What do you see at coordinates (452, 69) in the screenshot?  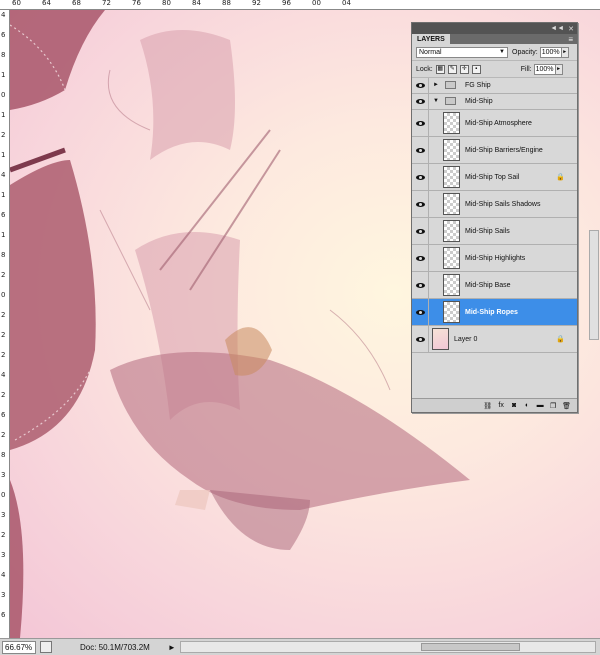 I see `lock-image-pixels-icon: ✎` at bounding box center [452, 69].